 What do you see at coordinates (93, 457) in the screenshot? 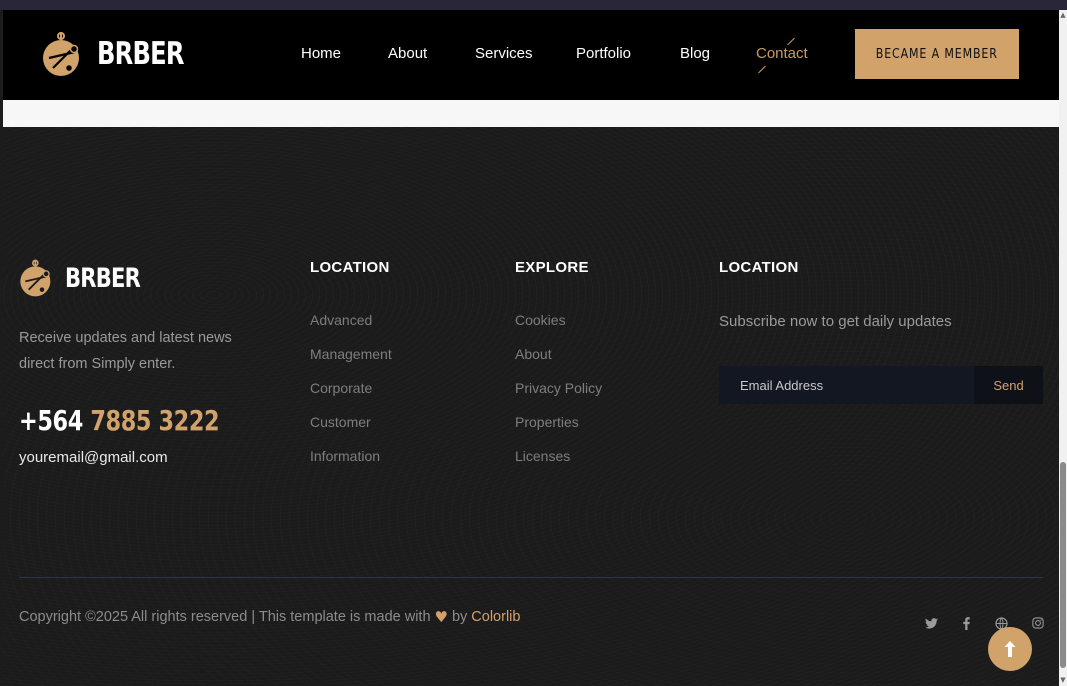
I see `footer-email: youremail@gmail.com` at bounding box center [93, 457].